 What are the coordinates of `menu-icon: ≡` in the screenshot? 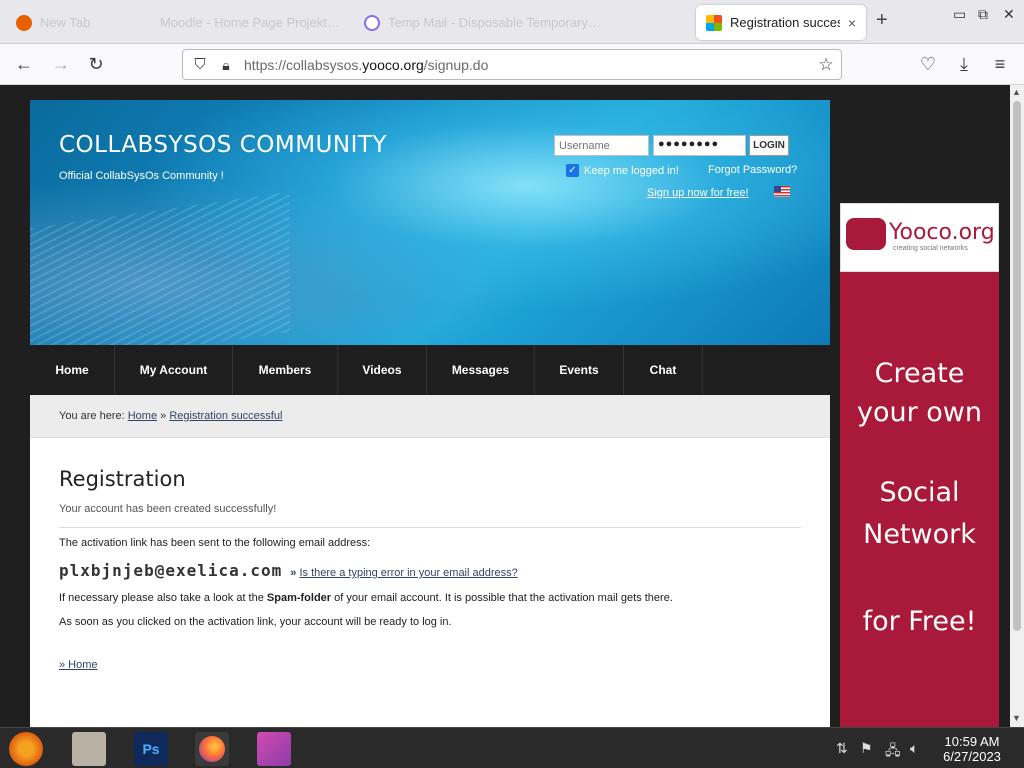 It's located at (1000, 64).